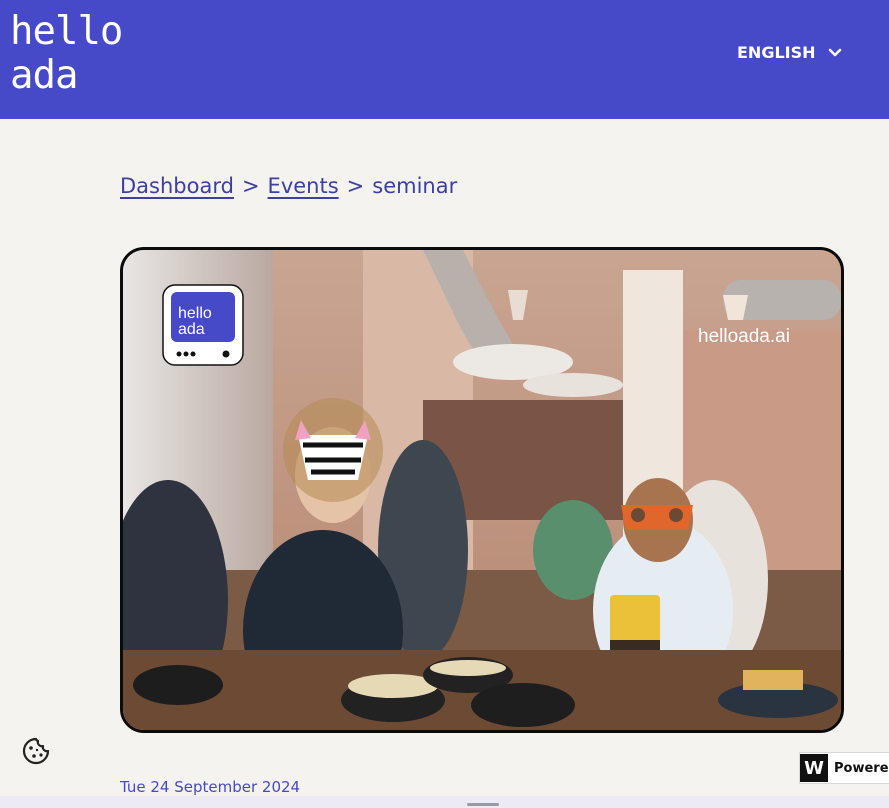 The image size is (889, 808). I want to click on image-logo-line-1: hello, so click(195, 313).